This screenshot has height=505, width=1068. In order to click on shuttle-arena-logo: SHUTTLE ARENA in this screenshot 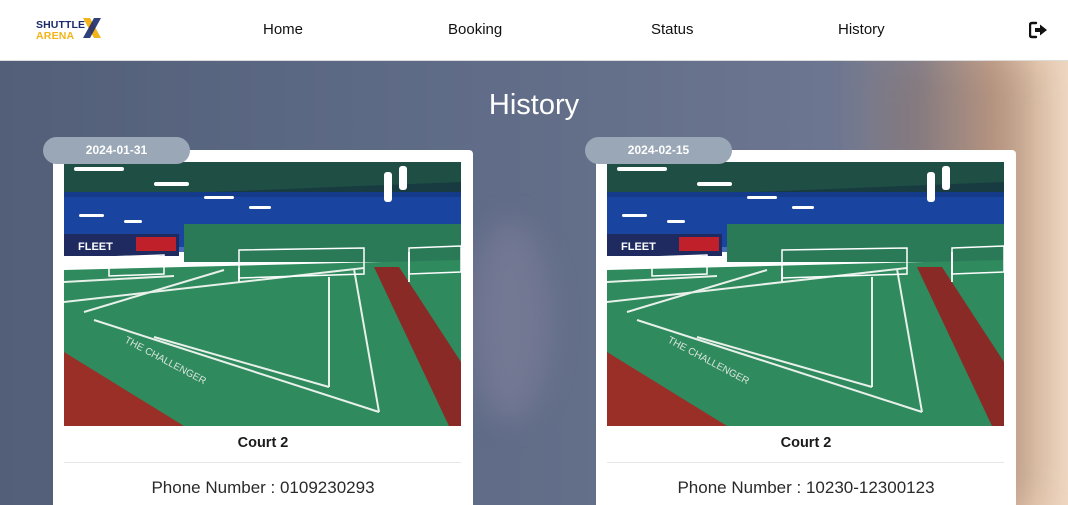, I will do `click(69, 30)`.